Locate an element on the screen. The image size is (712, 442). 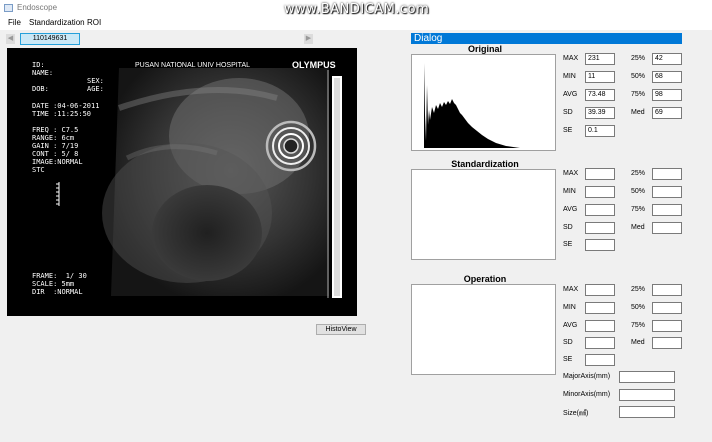
orig-se-field: 0.1 is located at coordinates (600, 131).